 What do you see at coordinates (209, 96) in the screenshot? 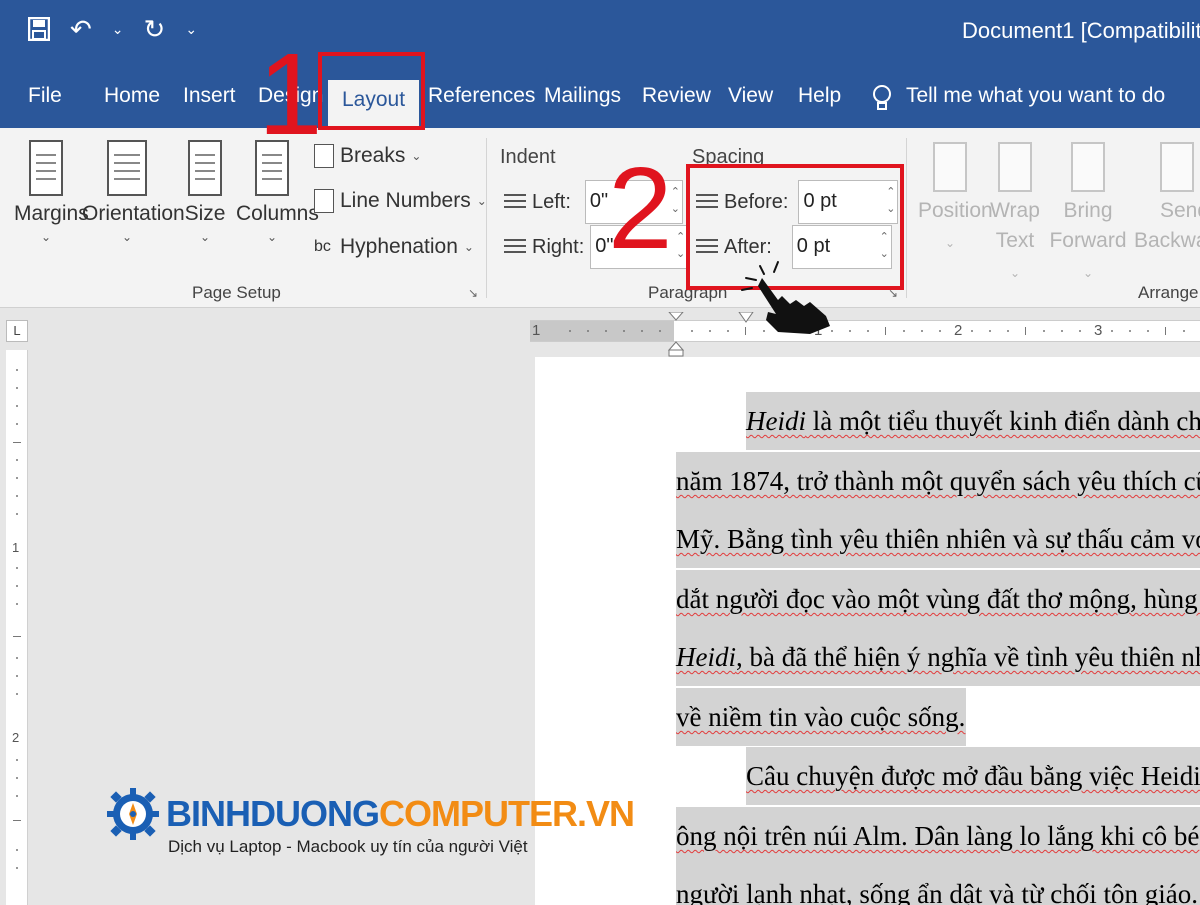
I see `tab-insert: Insert` at bounding box center [209, 96].